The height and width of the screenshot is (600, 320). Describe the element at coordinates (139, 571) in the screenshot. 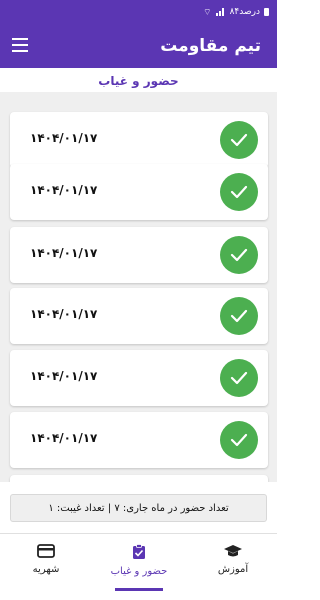

I see `nav-label: حضور و غیاب` at that location.